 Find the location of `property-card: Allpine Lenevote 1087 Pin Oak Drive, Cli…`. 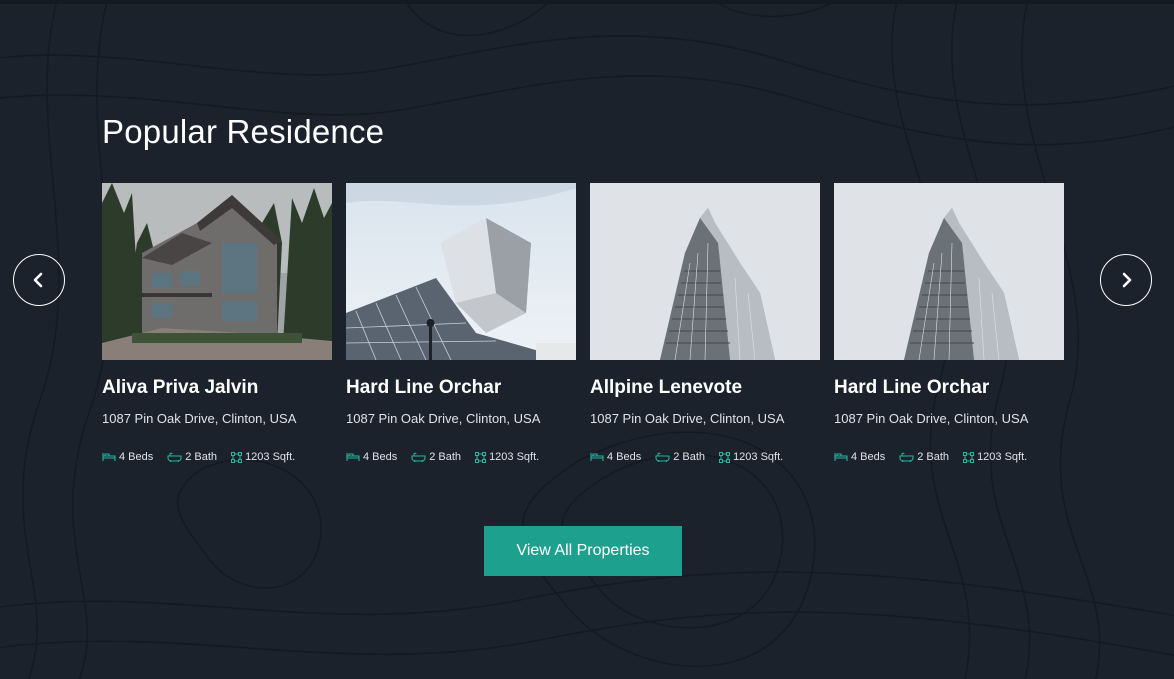

property-card: Allpine Lenevote 1087 Pin Oak Drive, Cli… is located at coordinates (705, 323).